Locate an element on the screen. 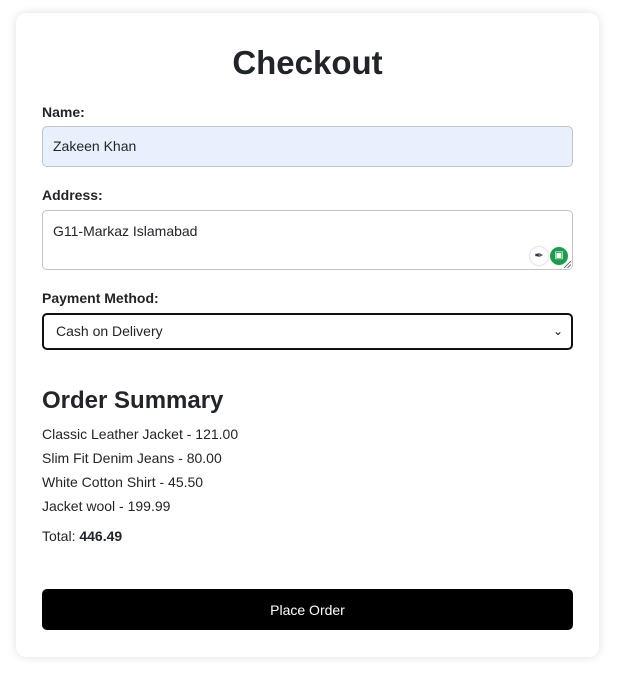  address-value: G11-Markaz Islamabad is located at coordinates (125, 231).